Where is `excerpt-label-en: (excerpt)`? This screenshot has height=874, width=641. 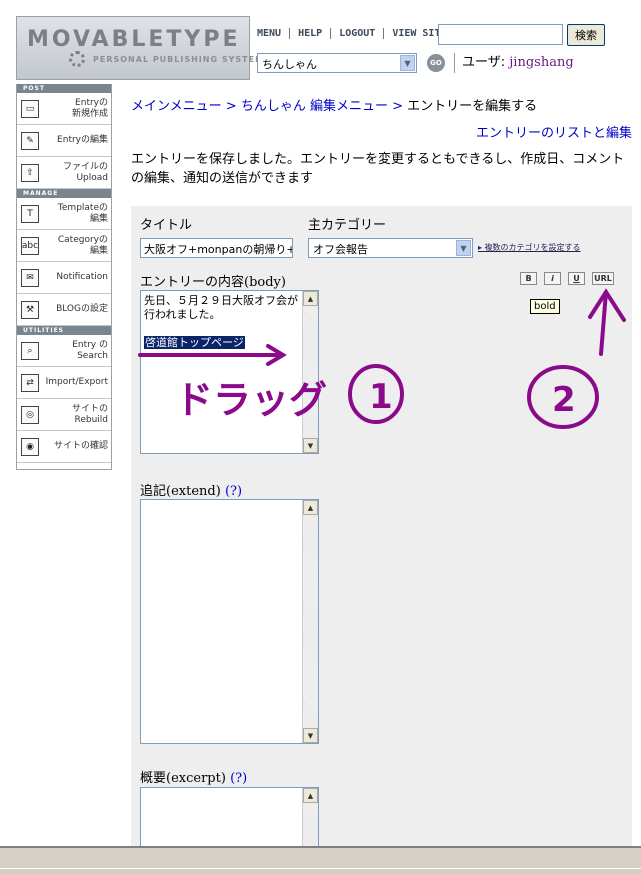
excerpt-label-en: (excerpt) is located at coordinates (196, 778).